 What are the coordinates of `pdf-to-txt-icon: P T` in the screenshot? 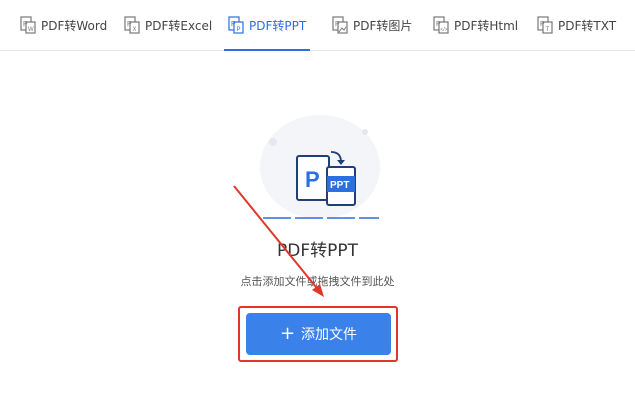 It's located at (545, 25).